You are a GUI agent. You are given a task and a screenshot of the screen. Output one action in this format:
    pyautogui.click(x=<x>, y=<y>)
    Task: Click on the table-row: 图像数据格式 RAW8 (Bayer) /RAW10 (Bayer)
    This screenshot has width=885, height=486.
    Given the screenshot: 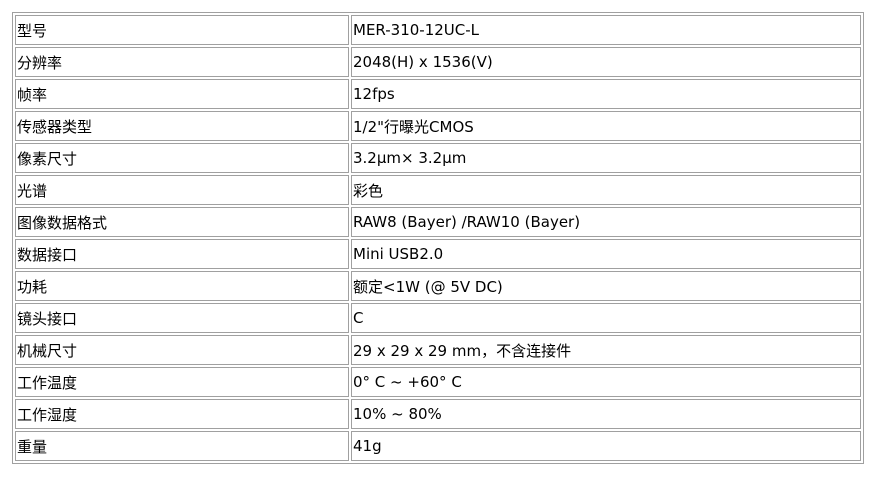 What is the action you would take?
    pyautogui.click(x=438, y=222)
    